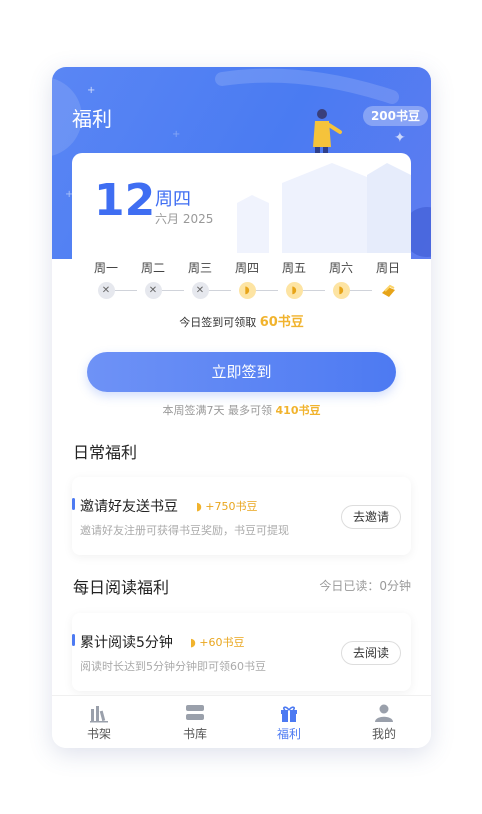 This screenshot has width=482, height=814. What do you see at coordinates (241, 516) in the screenshot?
I see `invite-task-card: 邀请好友送书豆 ◗ +750书豆 邀请好友注册可获得书豆奖励，书豆可提现 去邀请` at bounding box center [241, 516].